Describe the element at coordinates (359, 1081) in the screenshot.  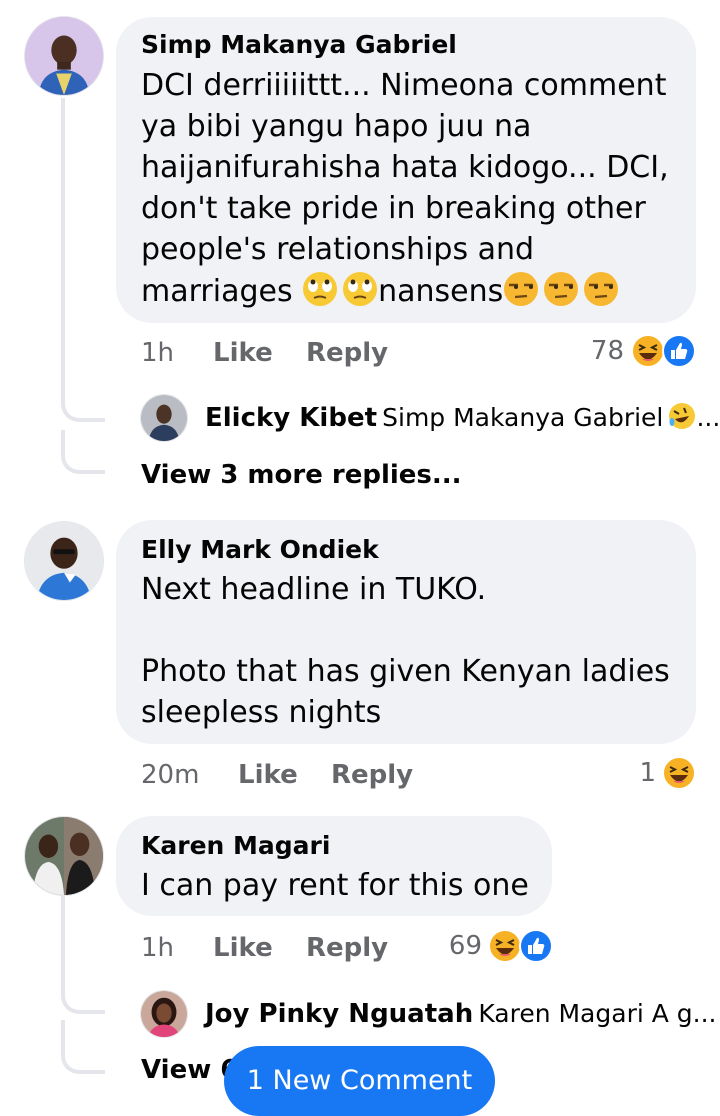
I see `new-comment-pill: 1 New Comment` at that location.